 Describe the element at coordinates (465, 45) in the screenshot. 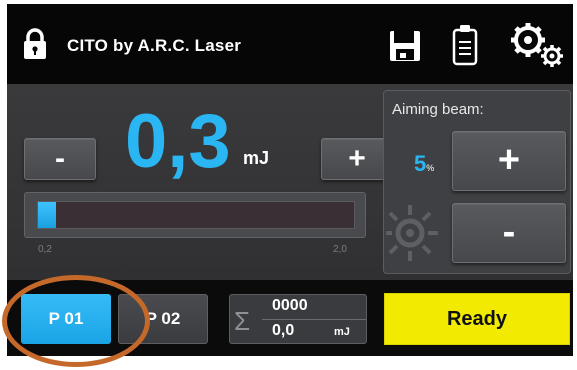

I see `clipboard-icon` at that location.